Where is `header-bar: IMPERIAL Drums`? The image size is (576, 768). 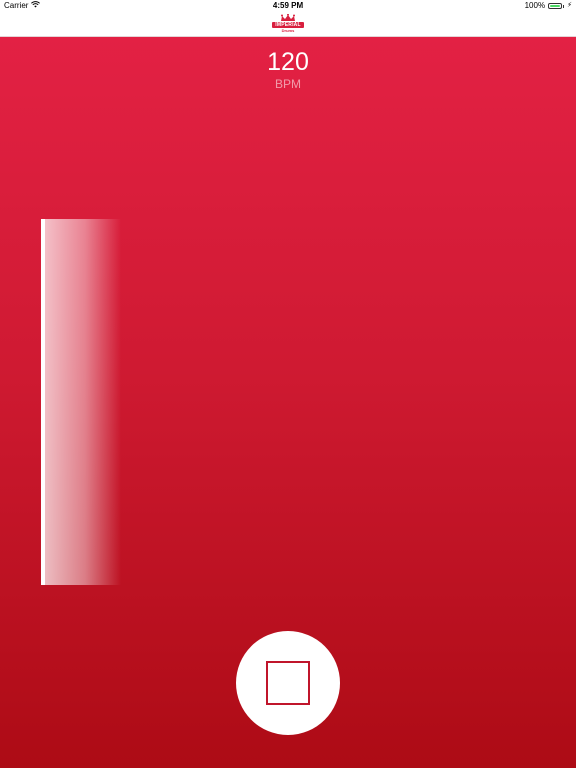
header-bar: IMPERIAL Drums is located at coordinates (288, 24).